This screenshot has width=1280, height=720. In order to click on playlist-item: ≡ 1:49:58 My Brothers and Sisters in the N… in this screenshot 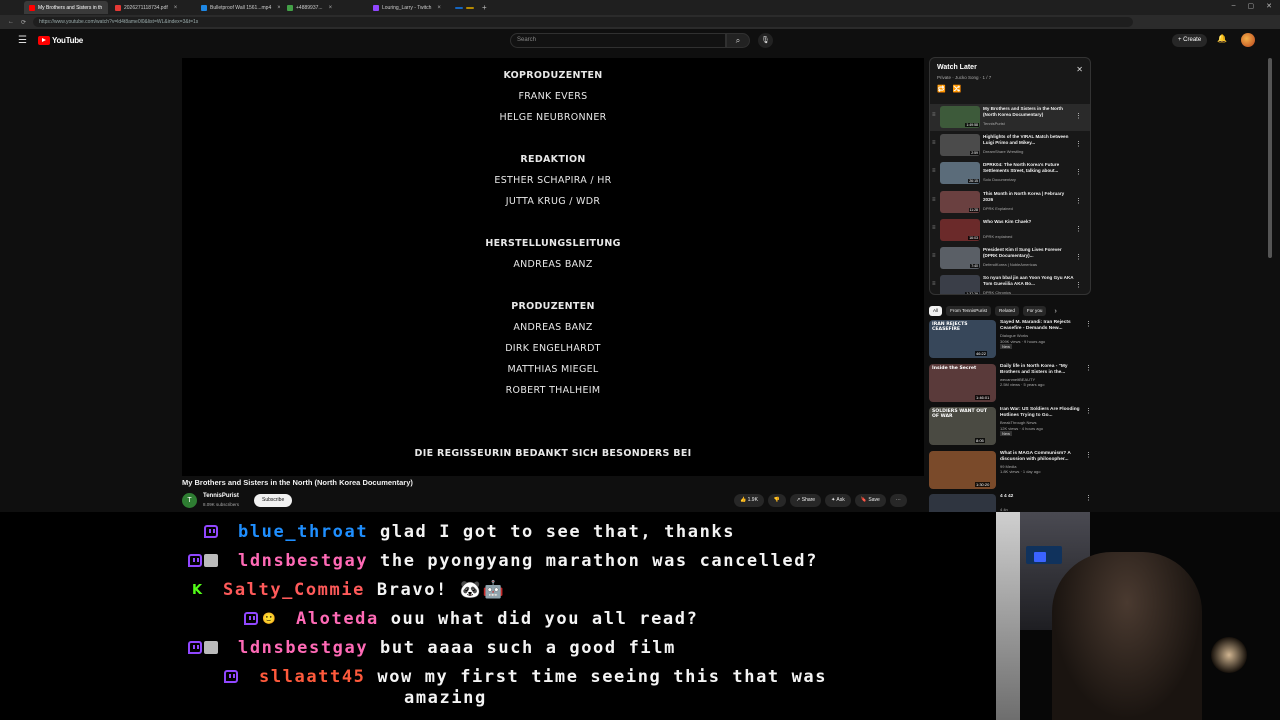, I will do `click(1010, 117)`.